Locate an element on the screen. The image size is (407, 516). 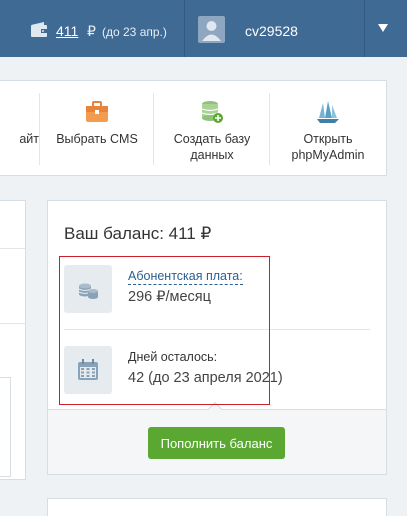
quick-action-open-phpmyadmin: Открыть phpMyAdmin is located at coordinates (328, 128).